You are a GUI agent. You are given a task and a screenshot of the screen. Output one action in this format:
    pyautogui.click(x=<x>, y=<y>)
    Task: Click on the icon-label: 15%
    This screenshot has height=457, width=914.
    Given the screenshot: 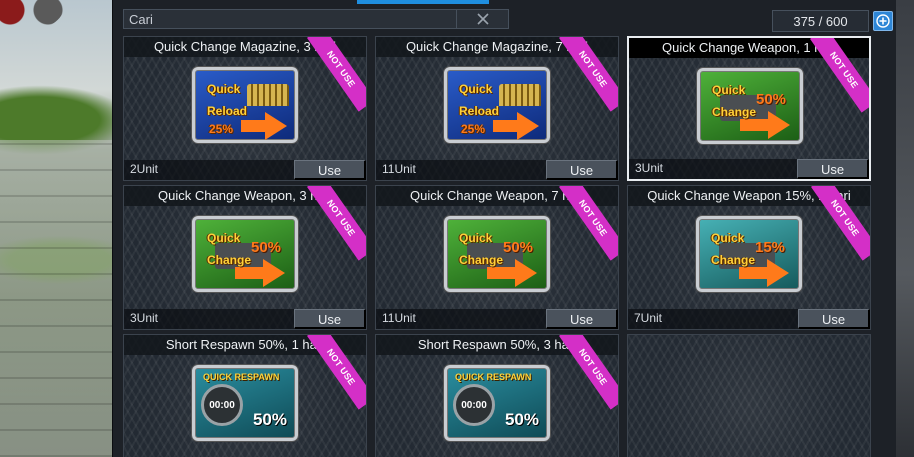 What is the action you would take?
    pyautogui.click(x=770, y=247)
    